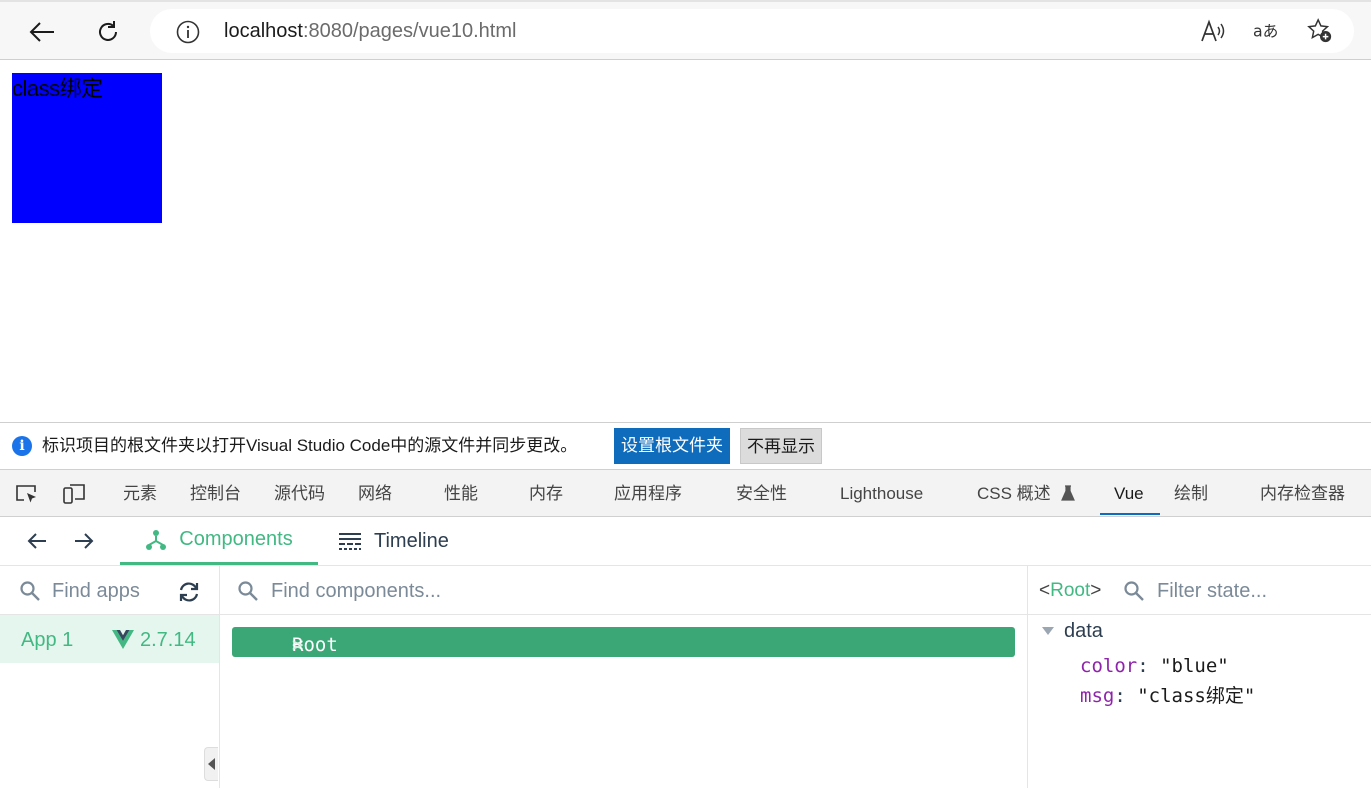 Image resolution: width=1371 pixels, height=788 pixels. Describe the element at coordinates (623, 642) in the screenshot. I see `component-tree-root: < Root >` at that location.